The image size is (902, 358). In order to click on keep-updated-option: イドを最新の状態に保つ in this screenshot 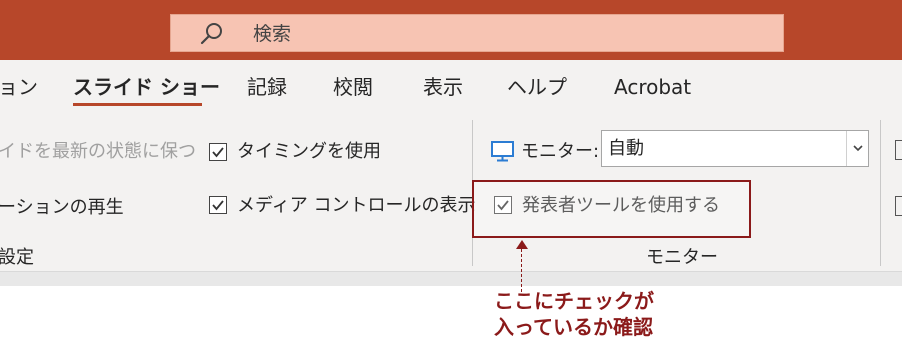, I will do `click(98, 152)`.